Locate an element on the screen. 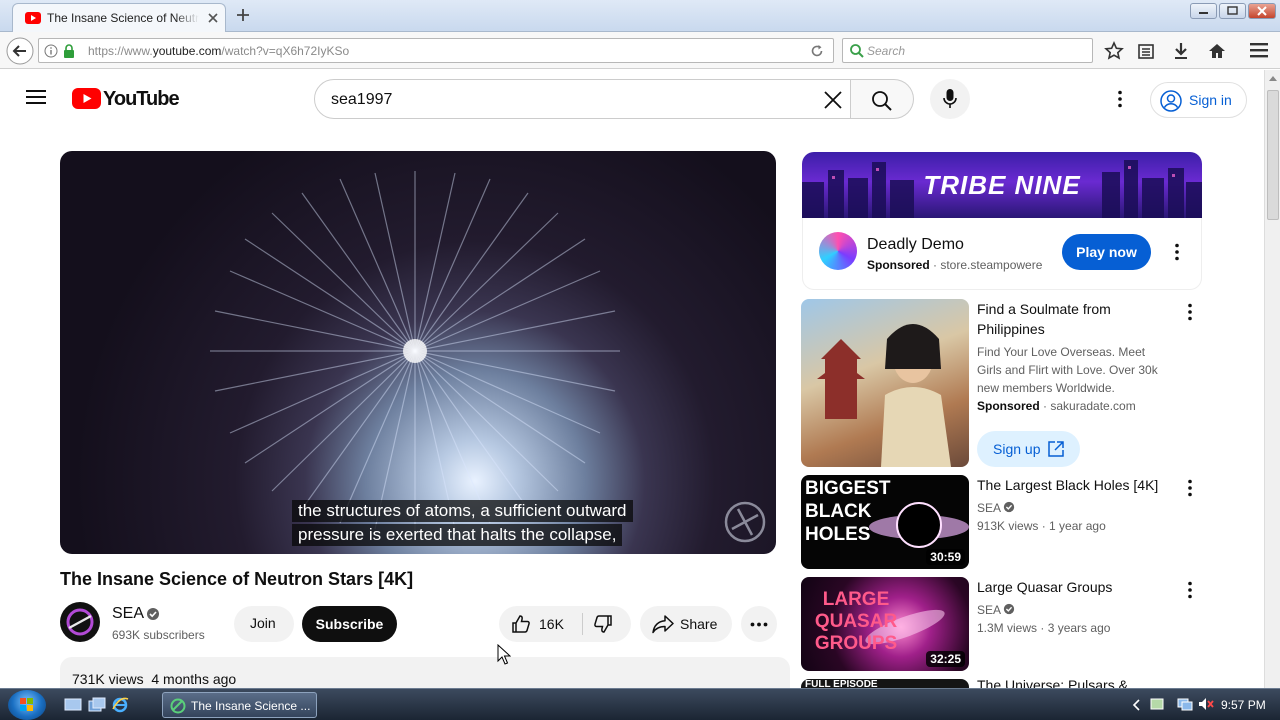 The image size is (1280, 720). browser-search-box: Search is located at coordinates (967, 50).